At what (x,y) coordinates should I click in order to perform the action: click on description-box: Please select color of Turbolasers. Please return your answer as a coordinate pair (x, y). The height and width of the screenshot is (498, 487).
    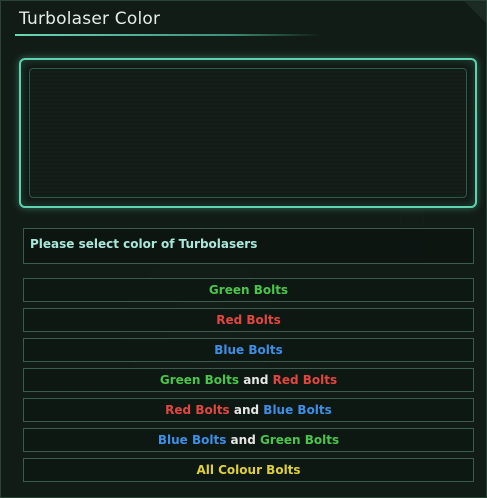
    Looking at the image, I should click on (248, 246).